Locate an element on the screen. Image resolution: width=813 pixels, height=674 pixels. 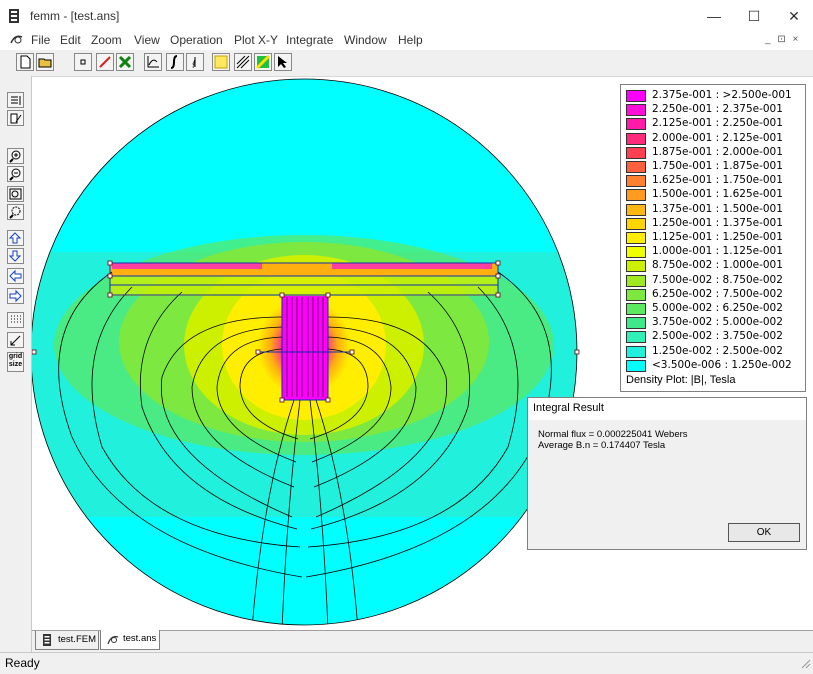
zoom-window-icon is located at coordinates (15, 212).